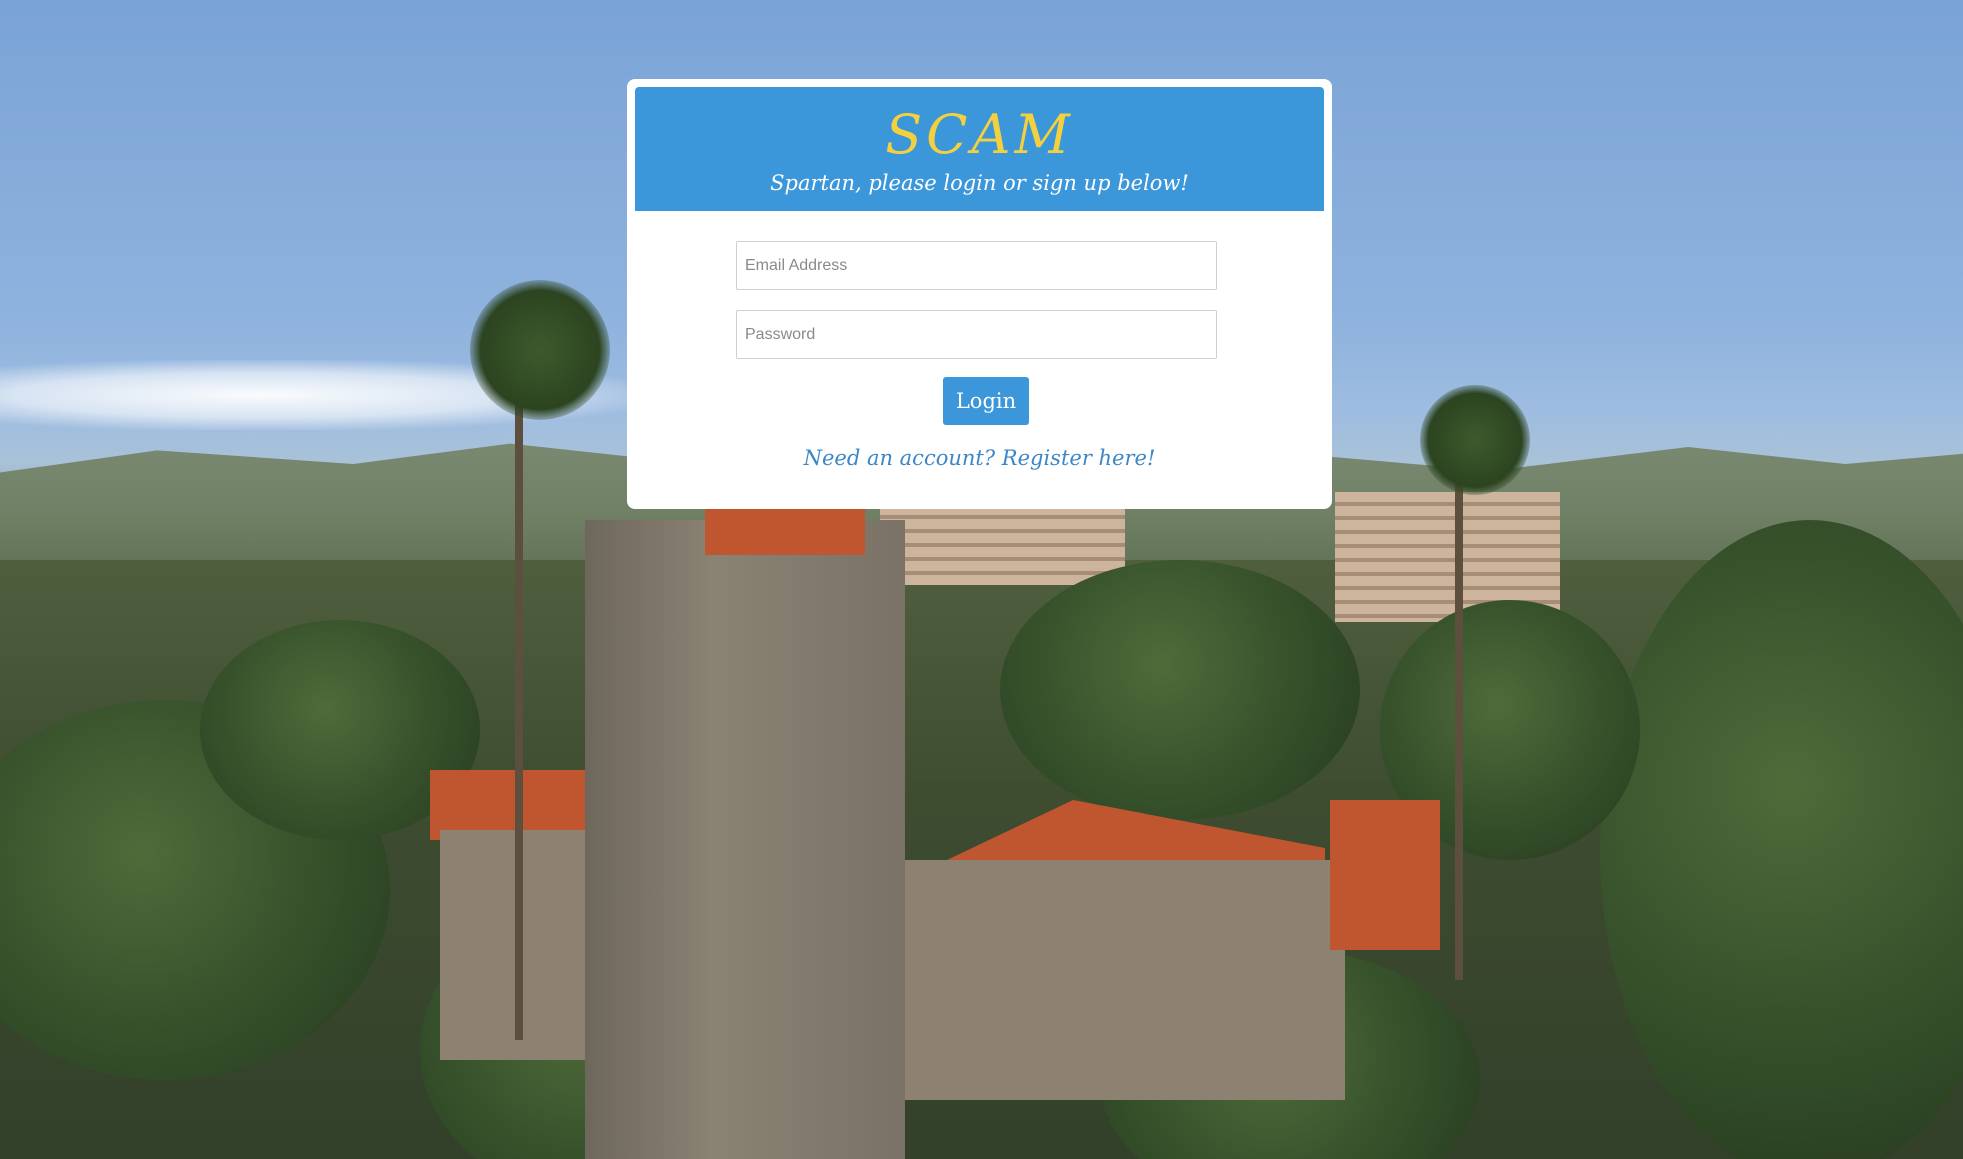  I want to click on roof, so click(1385, 875).